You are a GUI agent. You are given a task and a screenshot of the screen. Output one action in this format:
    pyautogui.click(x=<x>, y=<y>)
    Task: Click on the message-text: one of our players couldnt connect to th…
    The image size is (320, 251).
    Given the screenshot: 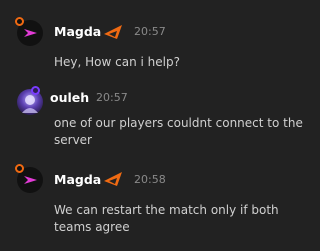 What is the action you would take?
    pyautogui.click(x=178, y=131)
    